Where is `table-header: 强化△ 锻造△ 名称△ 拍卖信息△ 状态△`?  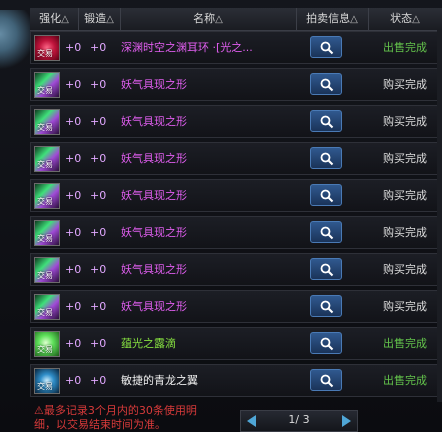 table-header: 强化△ 锻造△ 名称△ 拍卖信息△ 状态△ is located at coordinates (236, 19).